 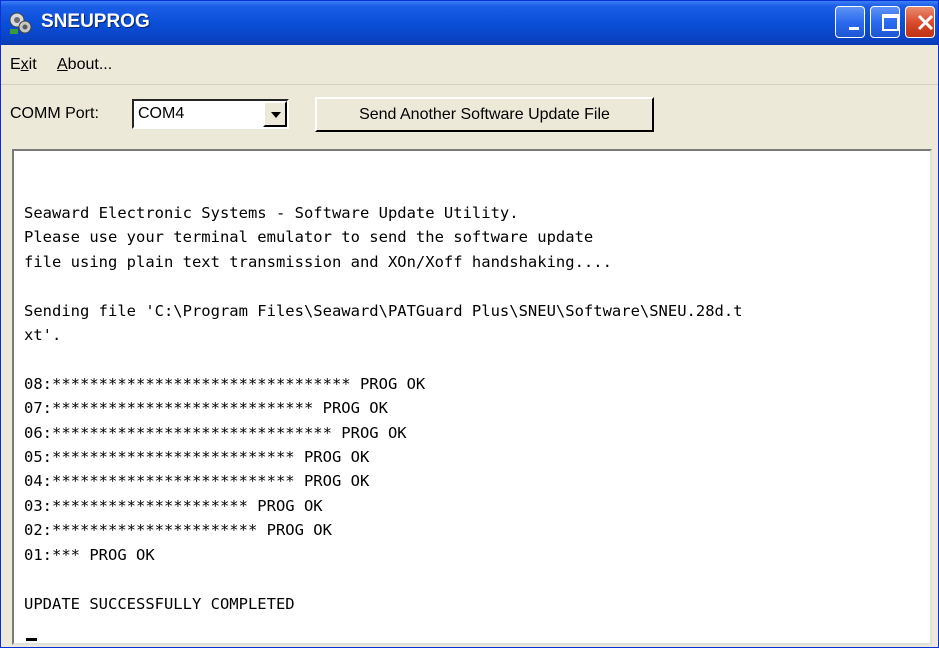 What do you see at coordinates (31, 639) in the screenshot?
I see `text-cursor` at bounding box center [31, 639].